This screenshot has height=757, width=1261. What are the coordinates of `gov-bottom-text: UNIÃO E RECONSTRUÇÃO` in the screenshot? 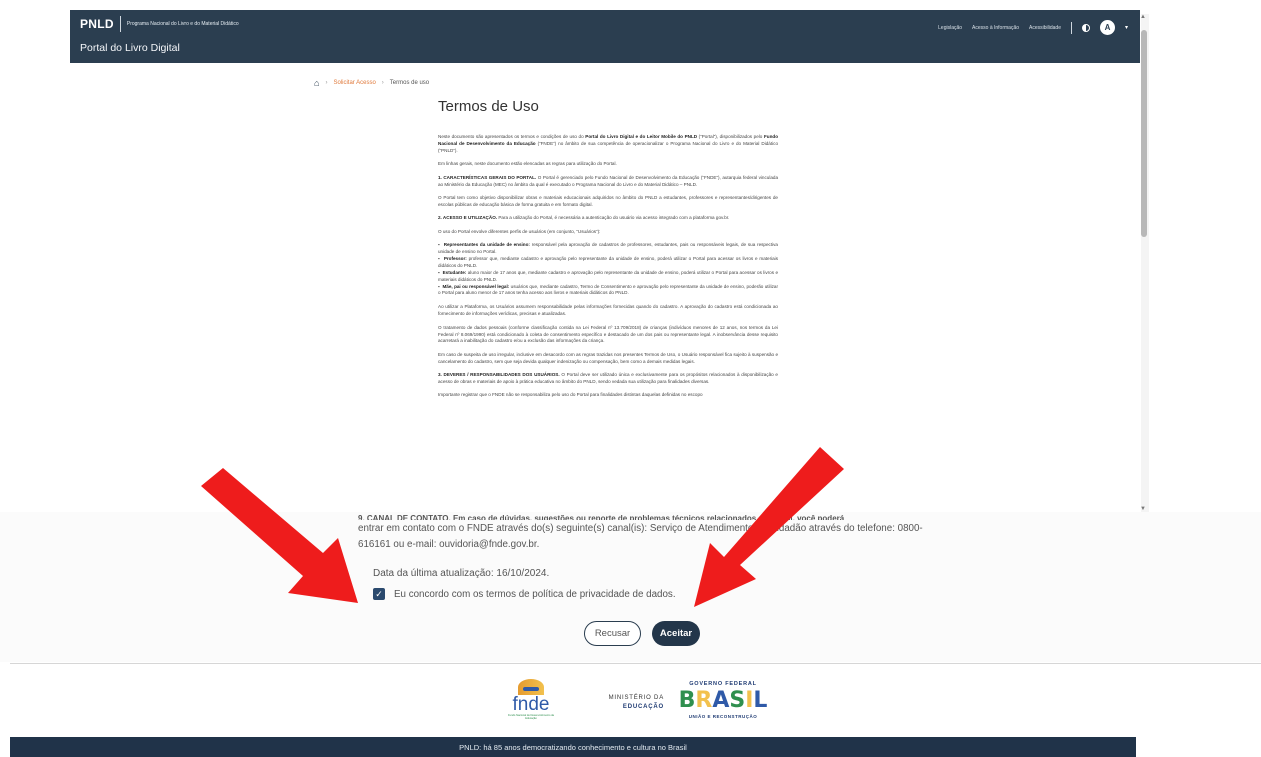 It's located at (723, 716).